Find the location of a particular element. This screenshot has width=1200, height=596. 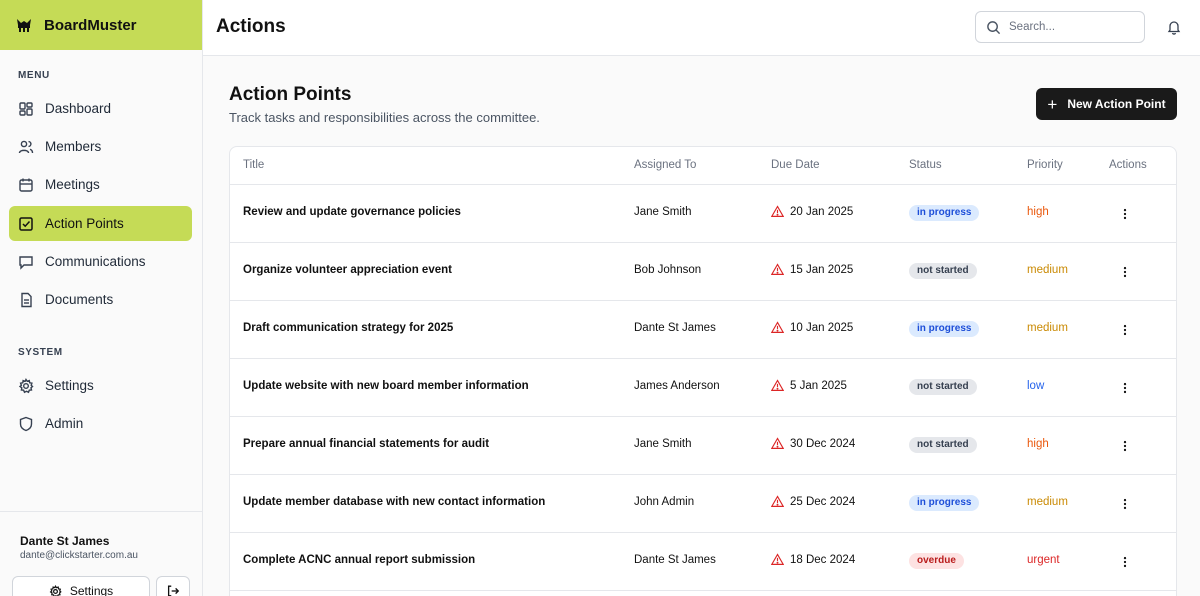

sidebar-item-label: Documents is located at coordinates (79, 299).